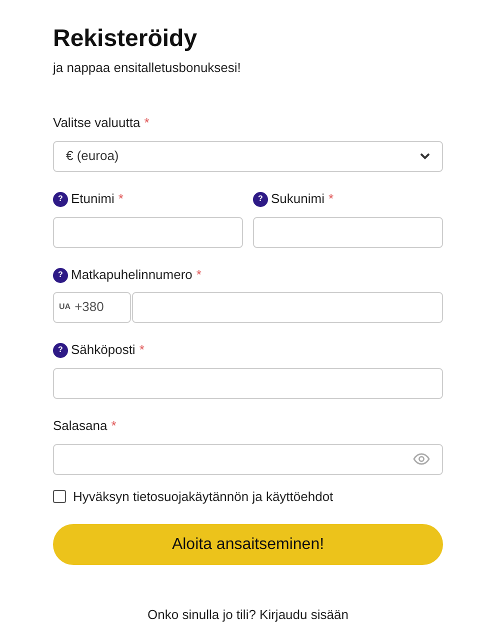 Image resolution: width=496 pixels, height=634 pixels. I want to click on chevron-down-icon, so click(425, 156).